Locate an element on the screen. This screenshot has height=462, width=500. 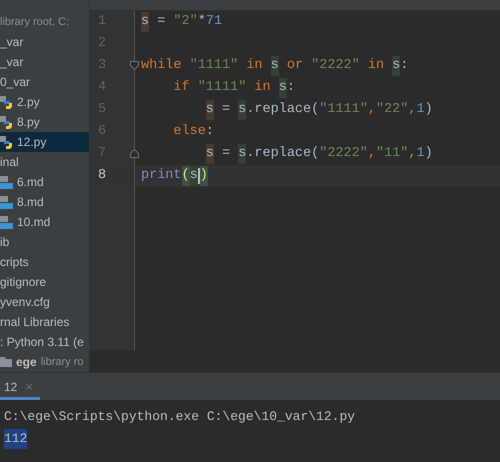
tree-item: 6.md is located at coordinates (44, 182).